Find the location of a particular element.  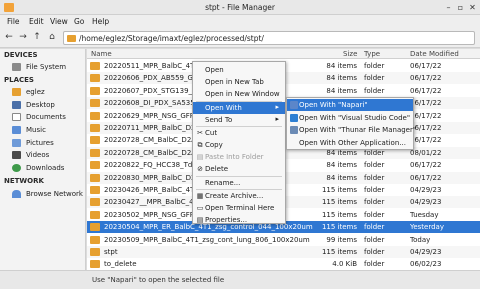

submenu-item-label: Open With "Napari" is located at coordinates (333, 105).